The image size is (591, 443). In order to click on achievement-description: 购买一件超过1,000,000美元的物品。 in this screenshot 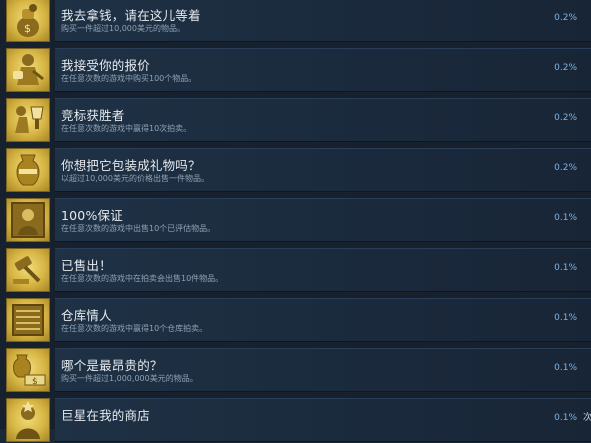, I will do `click(129, 378)`.